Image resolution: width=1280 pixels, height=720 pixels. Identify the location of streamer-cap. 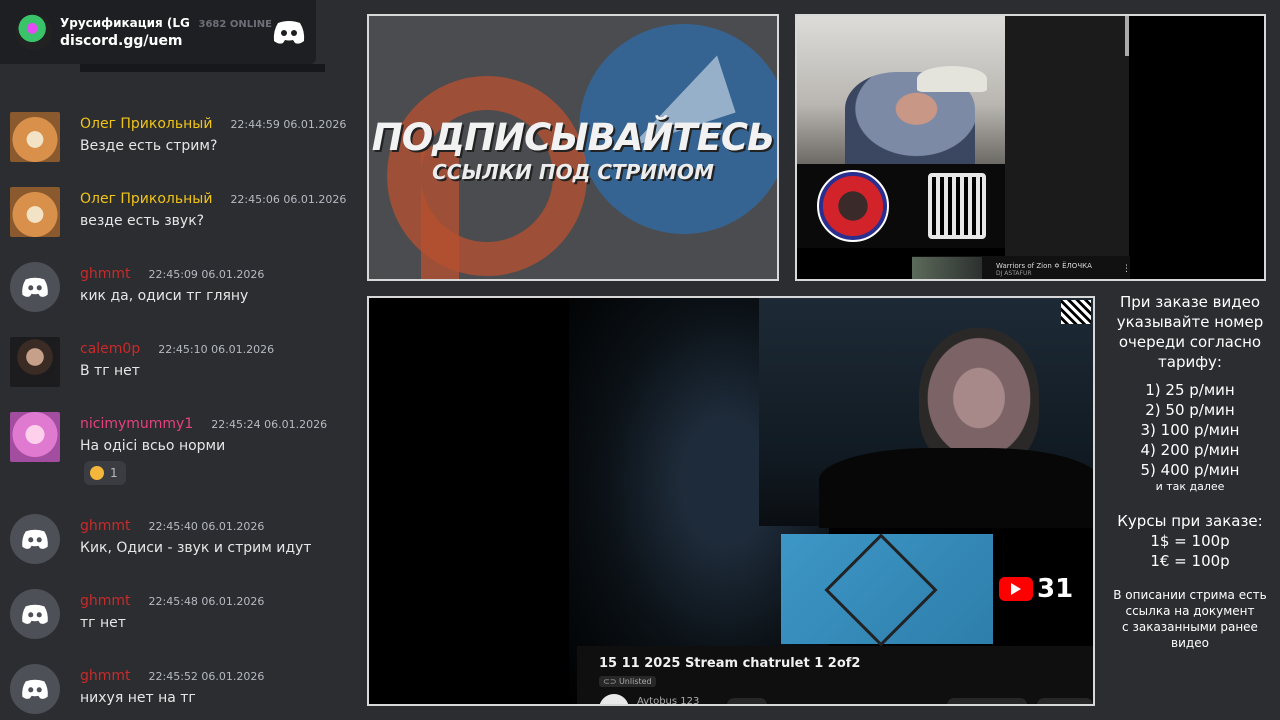
(952, 79).